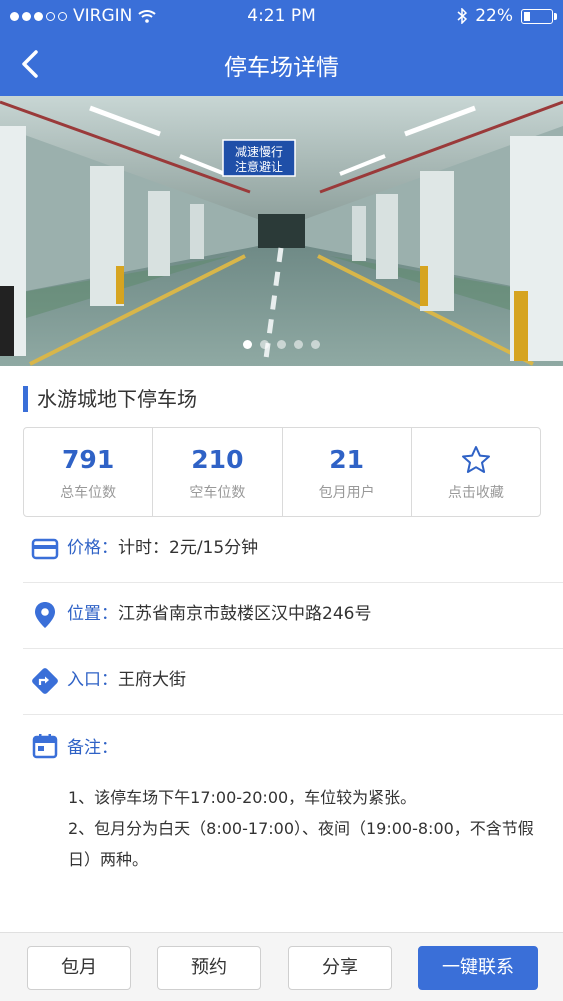  Describe the element at coordinates (293, 681) in the screenshot. I see `entrance-row: 入口：王府大街` at that location.